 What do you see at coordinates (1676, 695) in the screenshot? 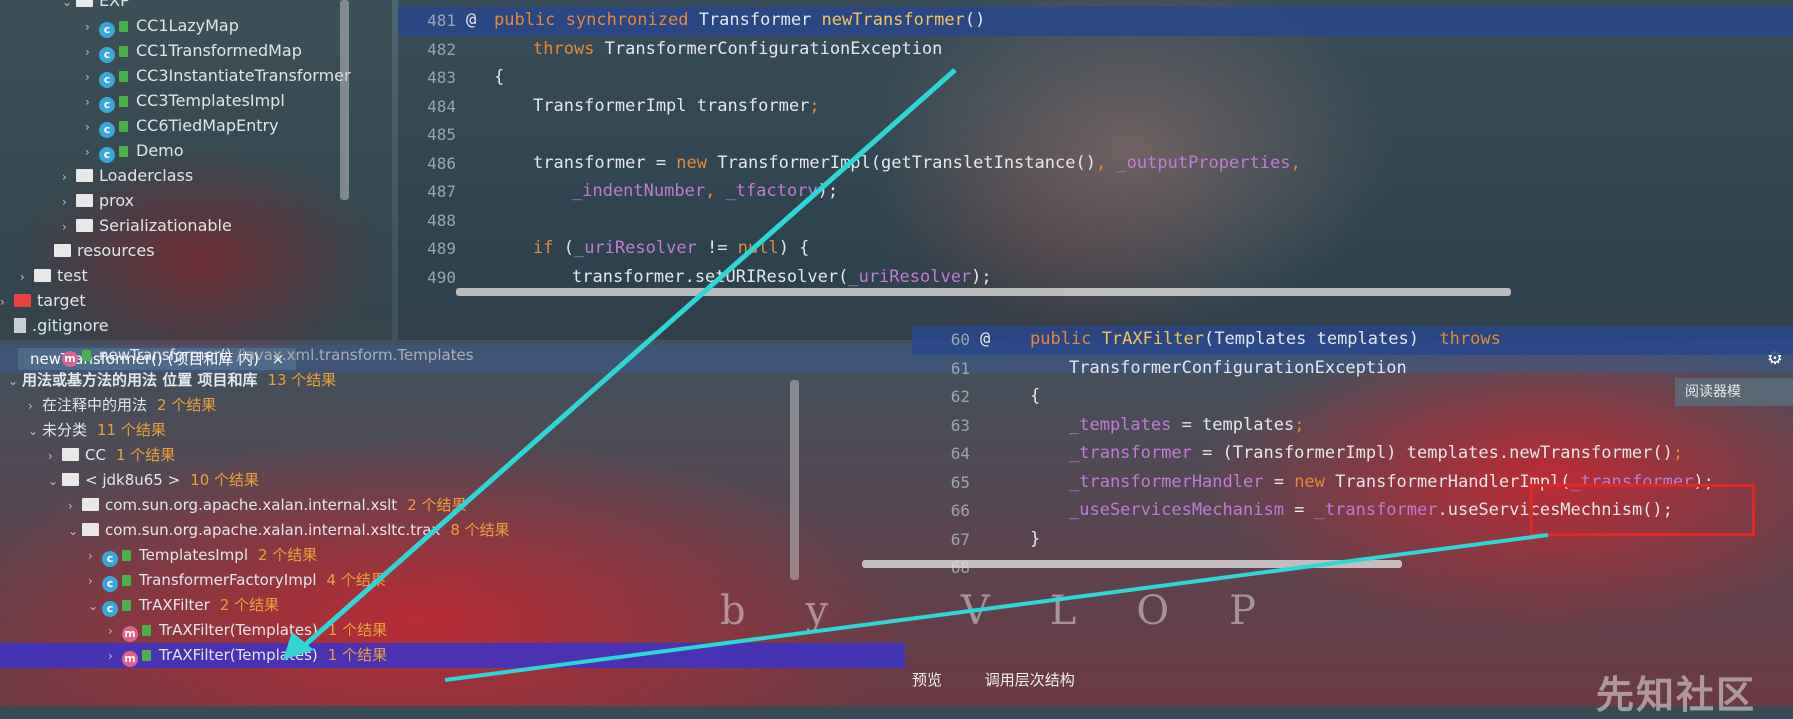
I see `watermark-logo: 先知社区` at bounding box center [1676, 695].